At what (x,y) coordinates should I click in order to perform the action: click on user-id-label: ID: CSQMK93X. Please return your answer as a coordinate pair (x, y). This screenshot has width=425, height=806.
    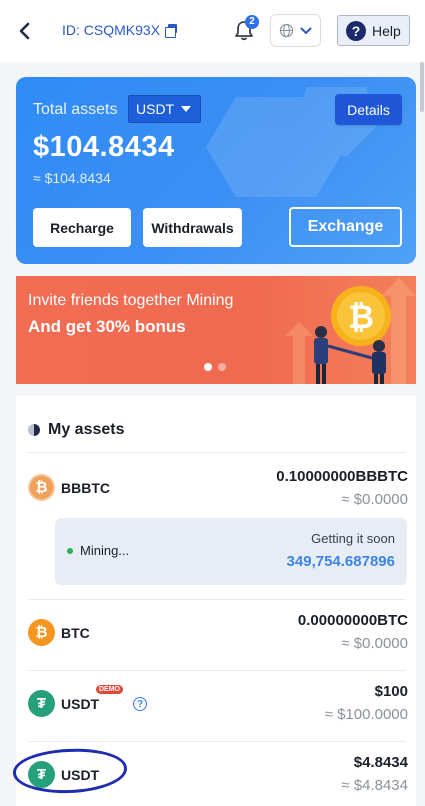
    Looking at the image, I should click on (111, 30).